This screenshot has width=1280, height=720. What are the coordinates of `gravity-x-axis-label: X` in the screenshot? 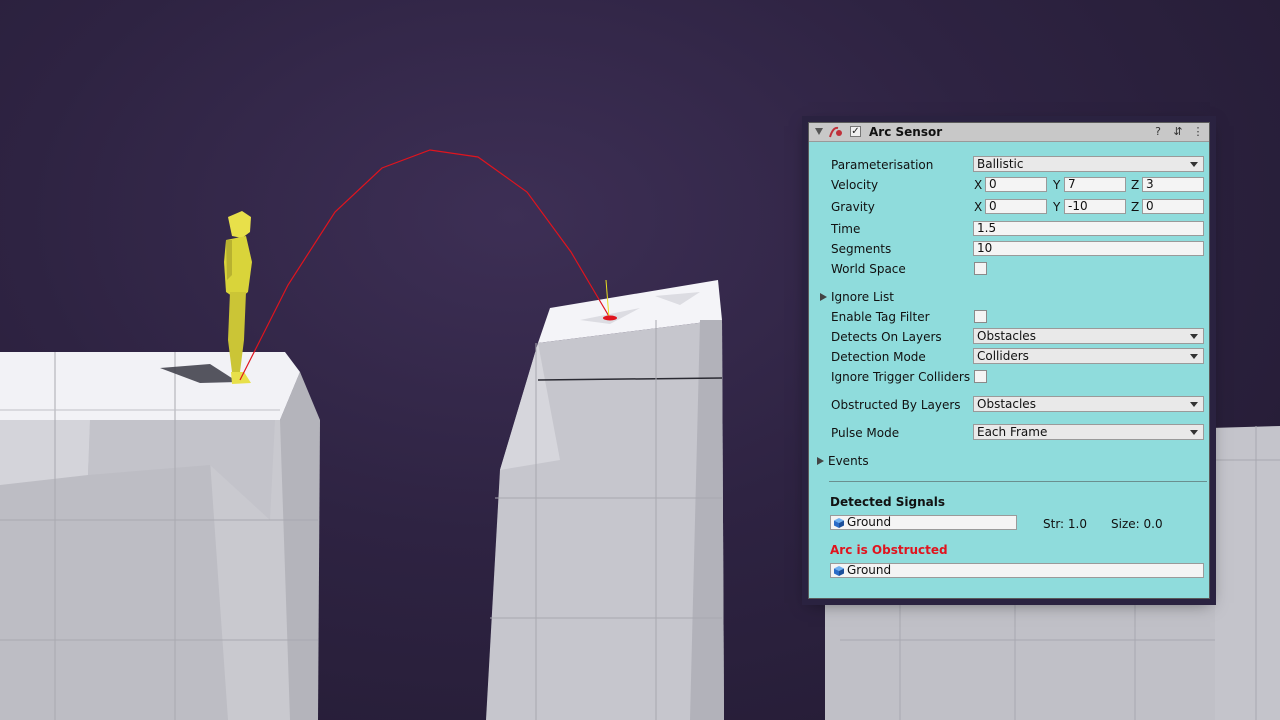 It's located at (978, 207).